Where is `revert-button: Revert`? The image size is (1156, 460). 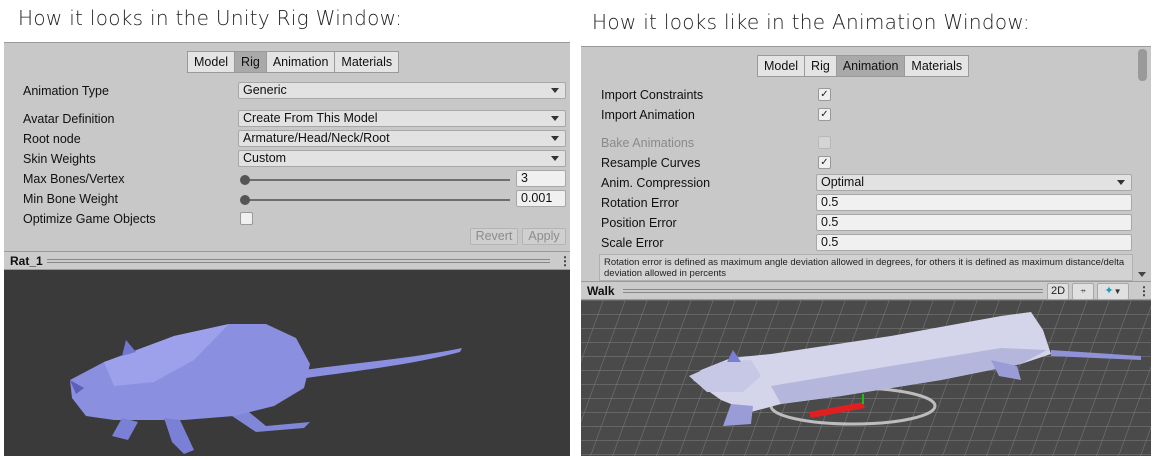 revert-button: Revert is located at coordinates (494, 236).